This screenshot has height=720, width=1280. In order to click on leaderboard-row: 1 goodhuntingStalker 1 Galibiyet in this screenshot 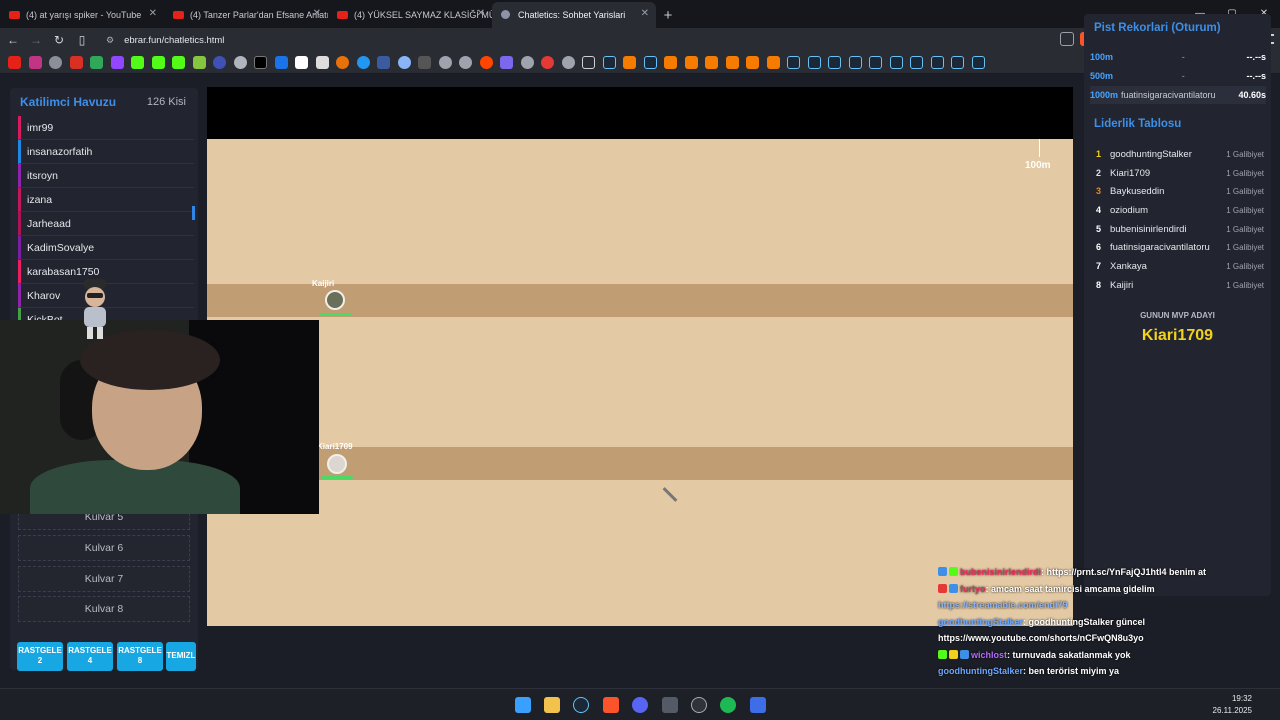, I will do `click(1180, 154)`.